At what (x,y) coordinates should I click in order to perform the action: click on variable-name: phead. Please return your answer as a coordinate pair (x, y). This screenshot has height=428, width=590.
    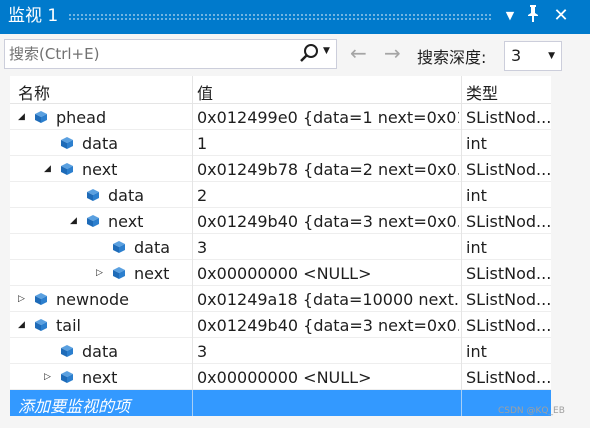
    Looking at the image, I should click on (81, 117).